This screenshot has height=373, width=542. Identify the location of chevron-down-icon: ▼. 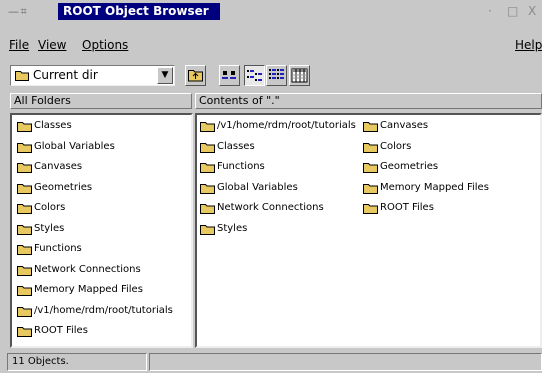
(165, 75).